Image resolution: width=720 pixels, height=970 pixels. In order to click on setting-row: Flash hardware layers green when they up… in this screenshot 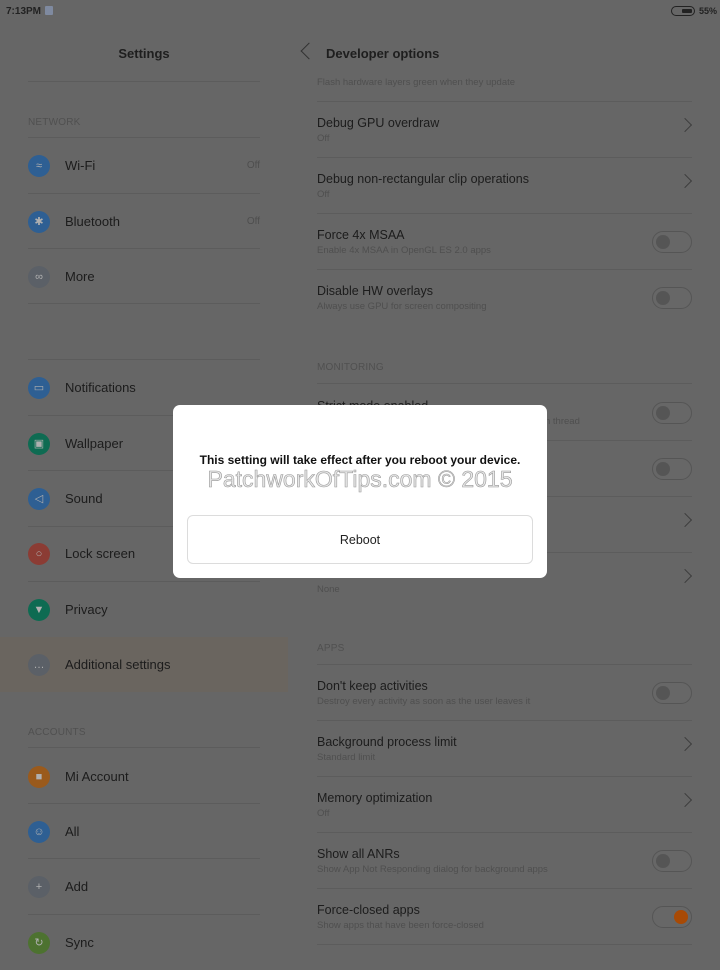, I will do `click(504, 75)`.